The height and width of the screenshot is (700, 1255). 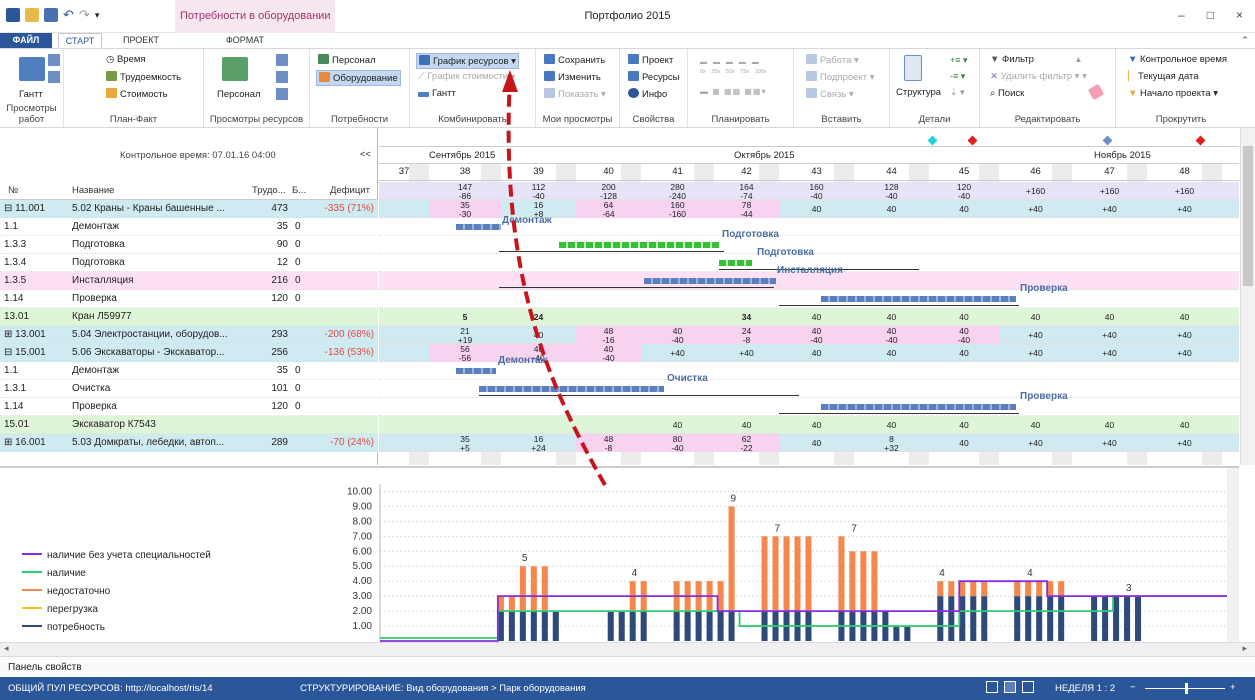 I want to click on tab-start: СТАРТ, so click(x=80, y=40).